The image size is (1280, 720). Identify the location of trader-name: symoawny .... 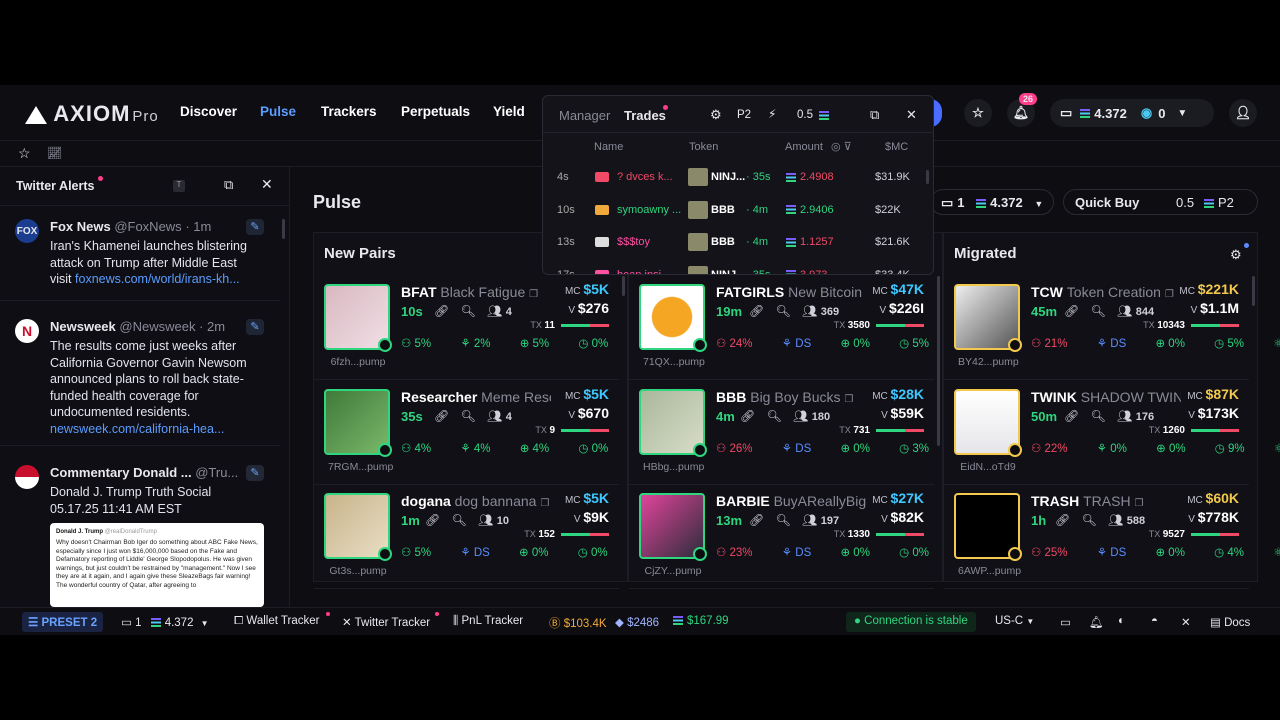
(649, 210).